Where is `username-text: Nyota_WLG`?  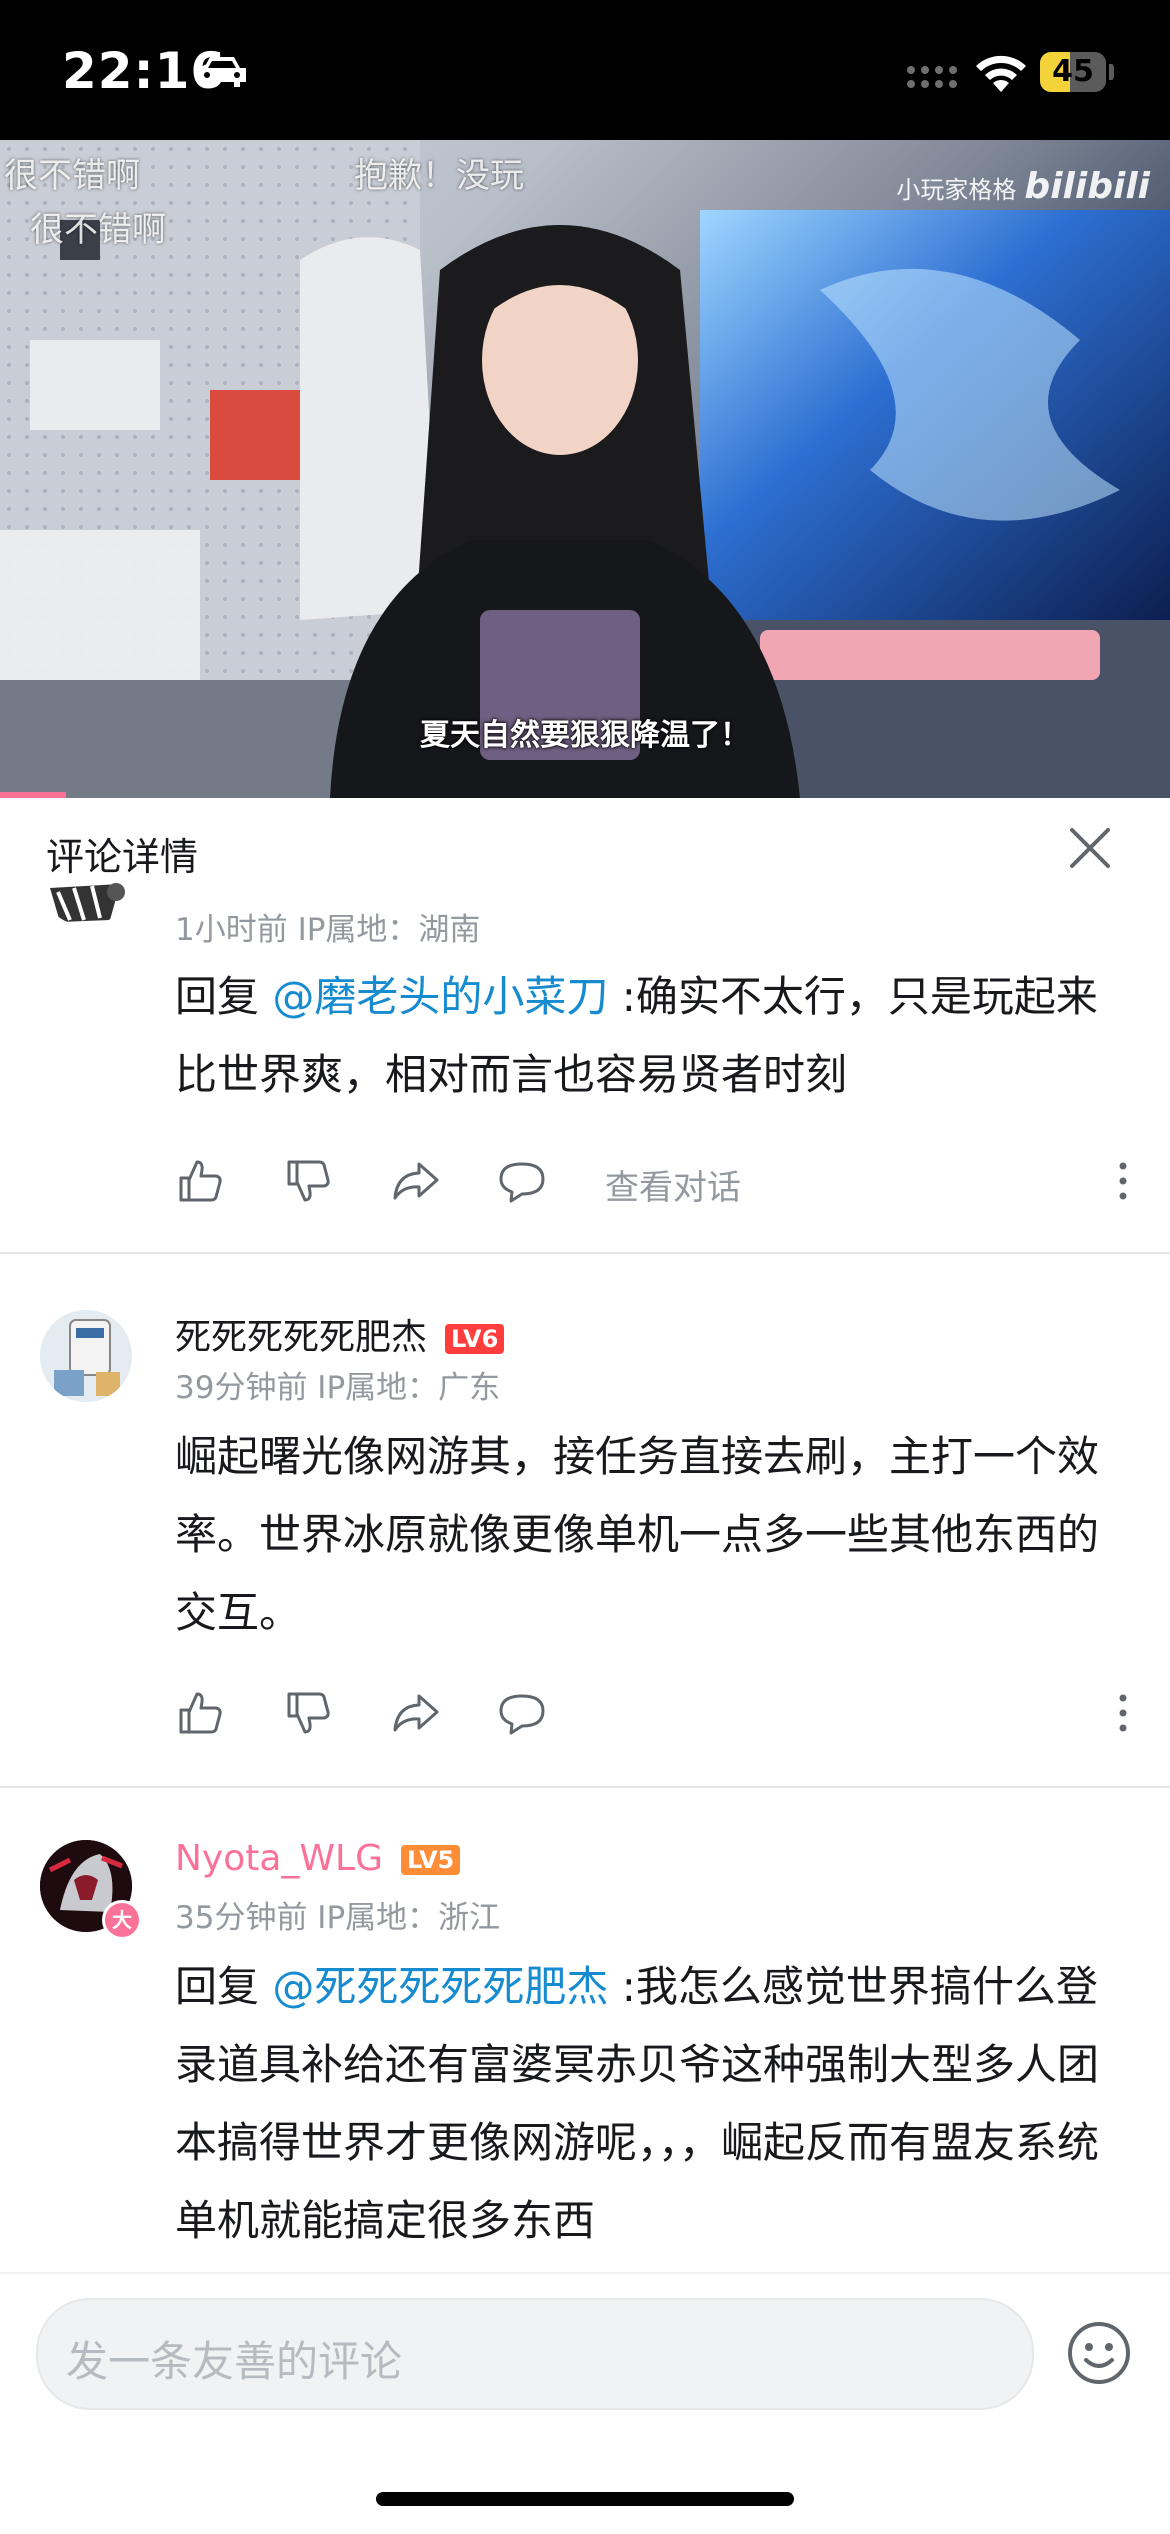
username-text: Nyota_WLG is located at coordinates (279, 1858).